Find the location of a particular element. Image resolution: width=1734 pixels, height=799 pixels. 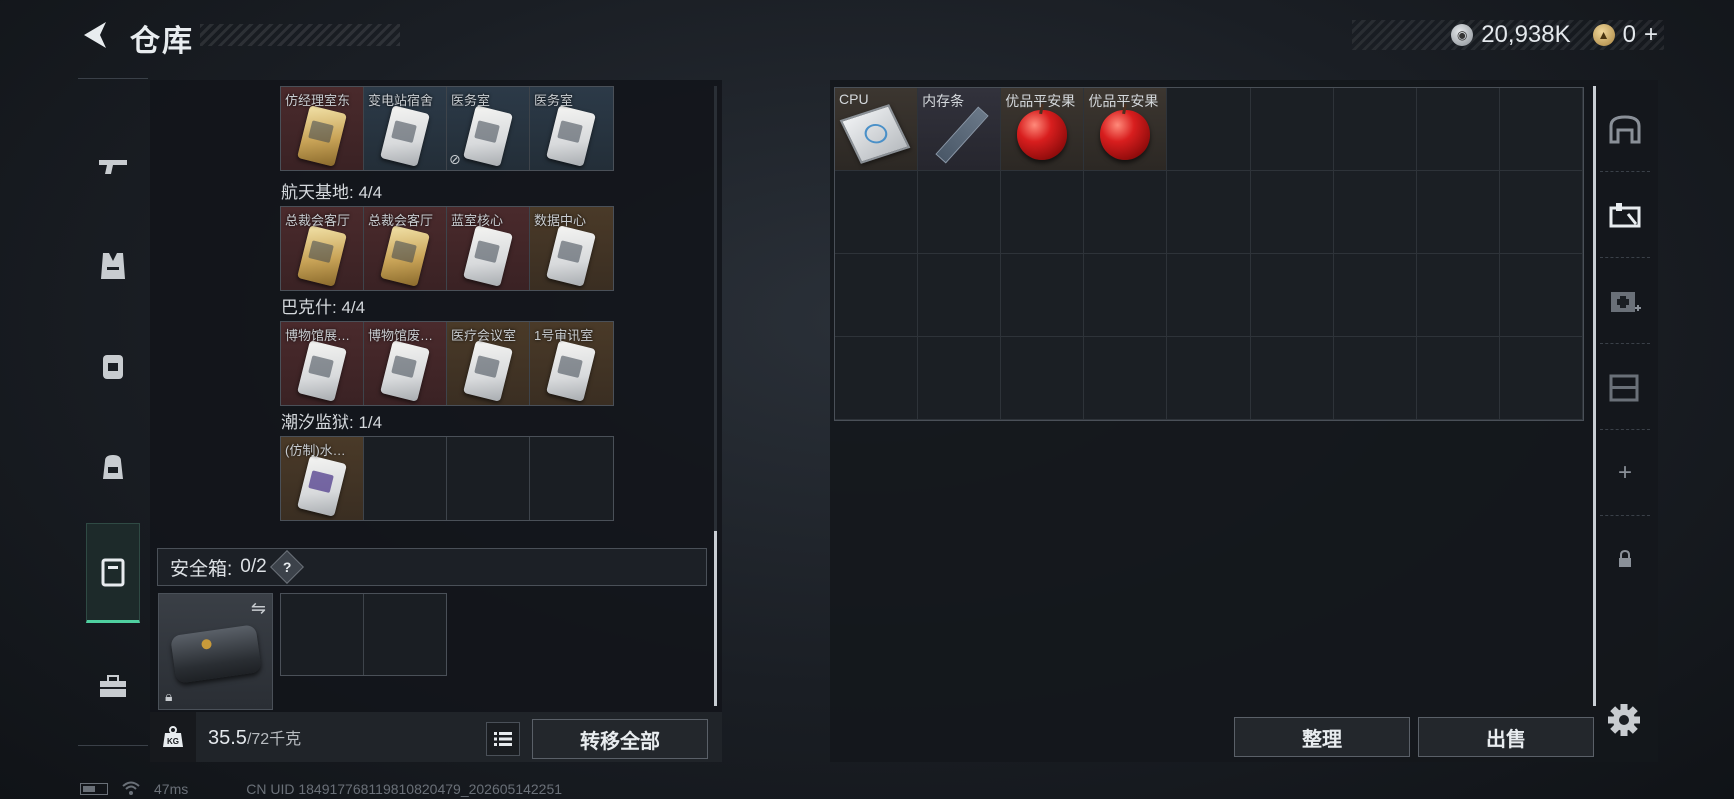

apple-icon is located at coordinates (1042, 135).